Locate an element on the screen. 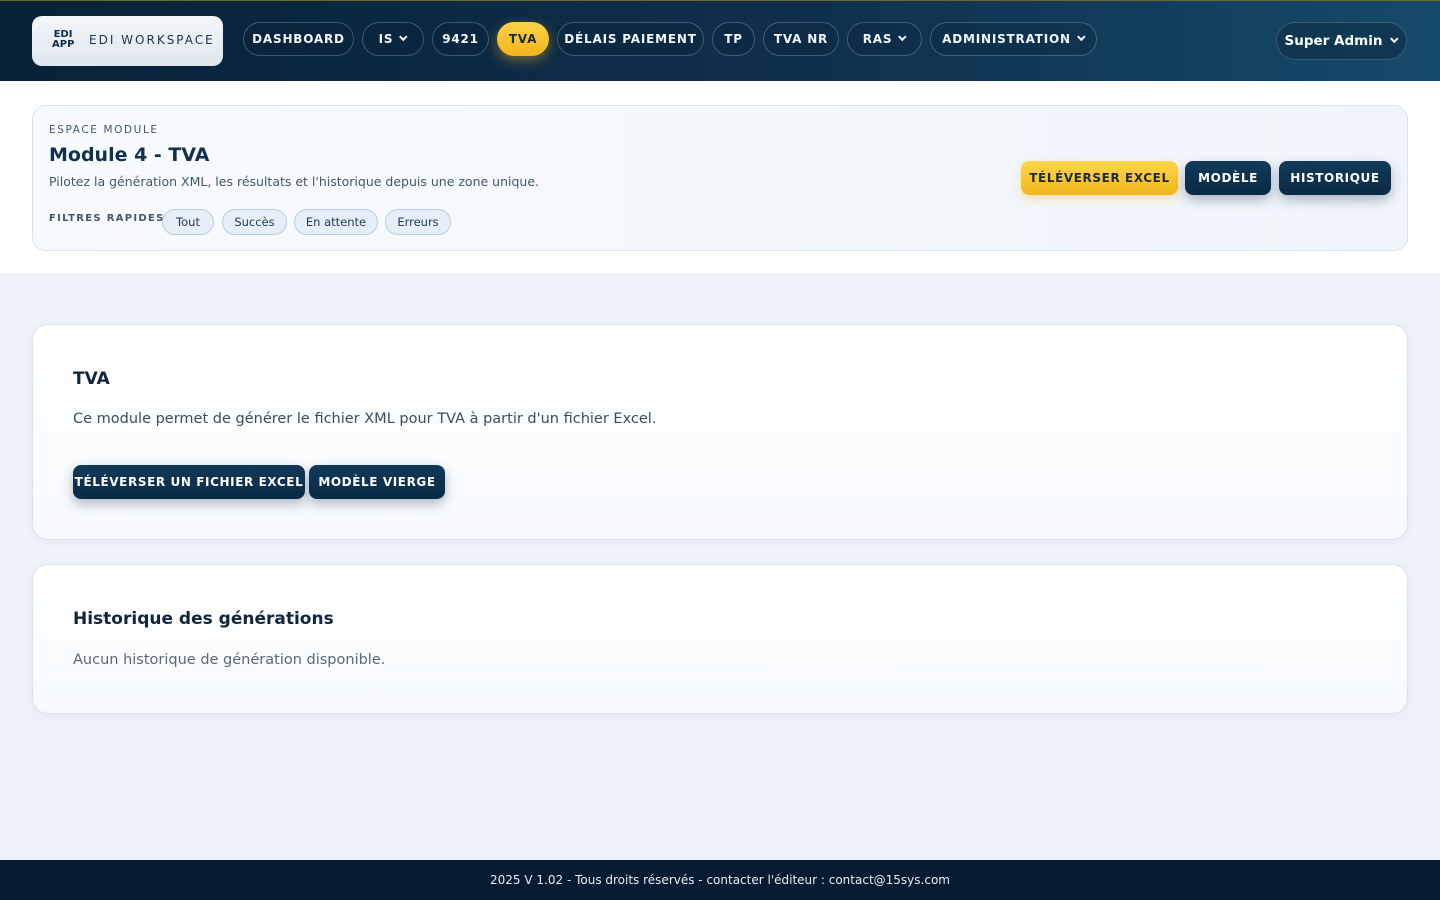 Image resolution: width=1440 pixels, height=900 pixels. brand-name: EDI WORKSPACE is located at coordinates (152, 40).